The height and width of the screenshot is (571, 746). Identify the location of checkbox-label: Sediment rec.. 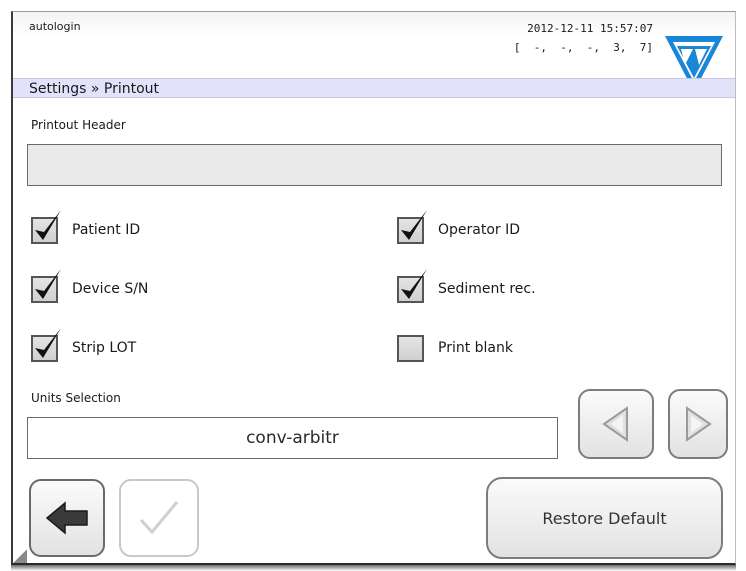
(487, 289).